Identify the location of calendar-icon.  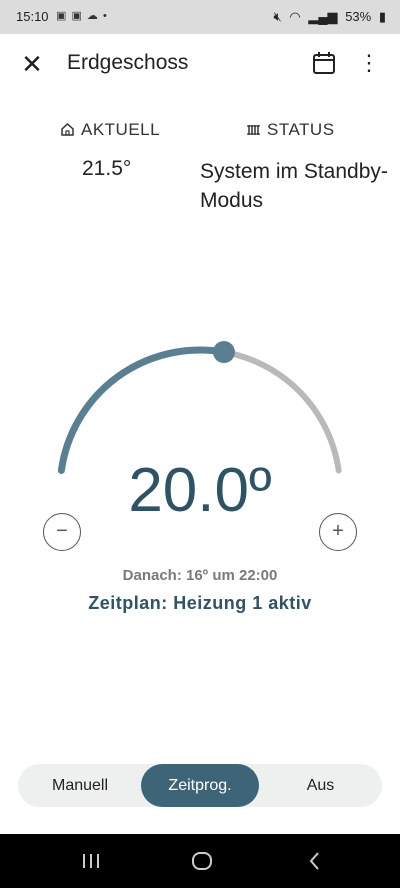
(324, 63).